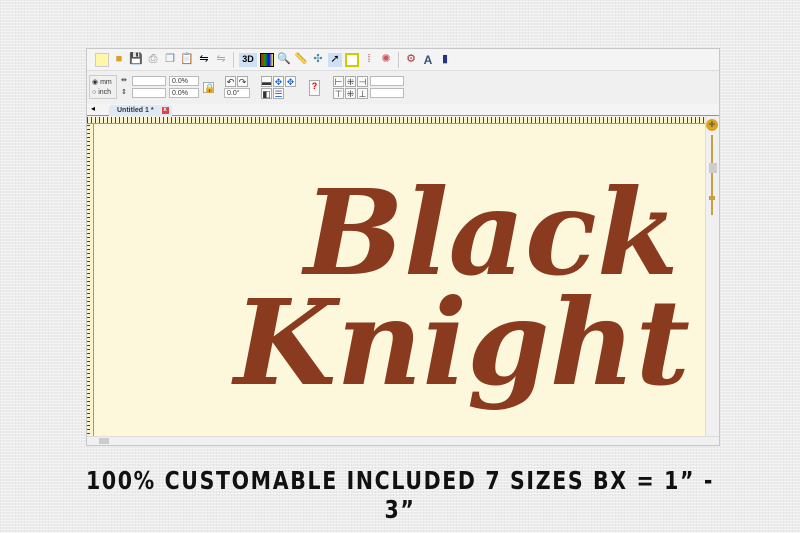 This screenshot has height=533, width=800. Describe the element at coordinates (119, 60) in the screenshot. I see `open-icon: ■` at that location.